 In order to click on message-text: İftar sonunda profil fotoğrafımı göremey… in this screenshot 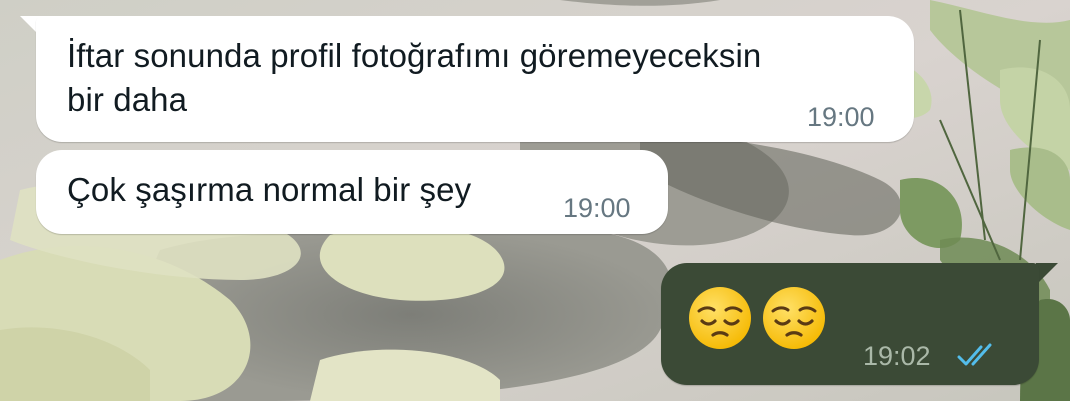, I will do `click(414, 77)`.